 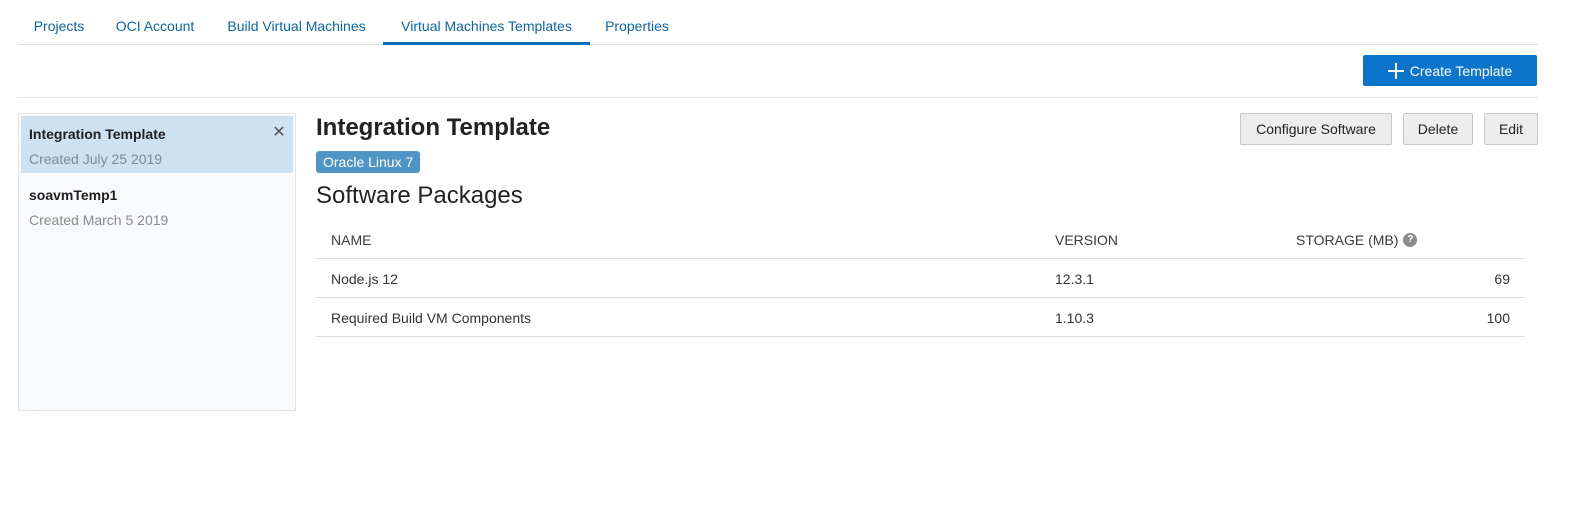 What do you see at coordinates (96, 159) in the screenshot?
I see `template-created: Created July 25 2019` at bounding box center [96, 159].